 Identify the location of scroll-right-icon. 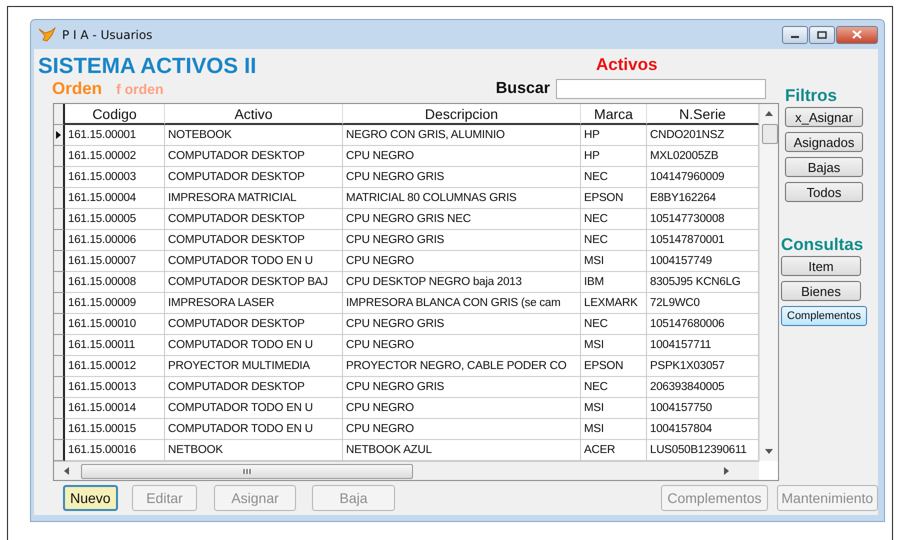
(726, 471).